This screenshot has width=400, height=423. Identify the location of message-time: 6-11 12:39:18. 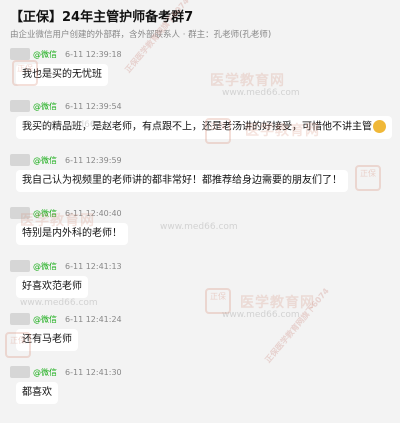
(93, 54).